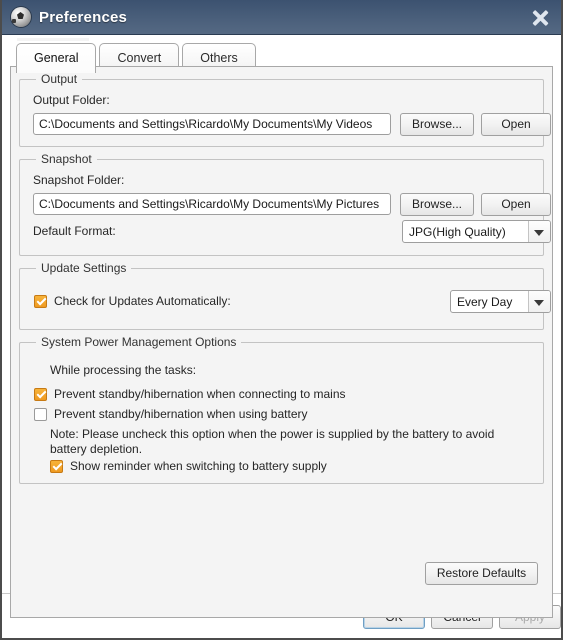 The image size is (563, 640). Describe the element at coordinates (219, 58) in the screenshot. I see `tab-others-label: Others` at that location.